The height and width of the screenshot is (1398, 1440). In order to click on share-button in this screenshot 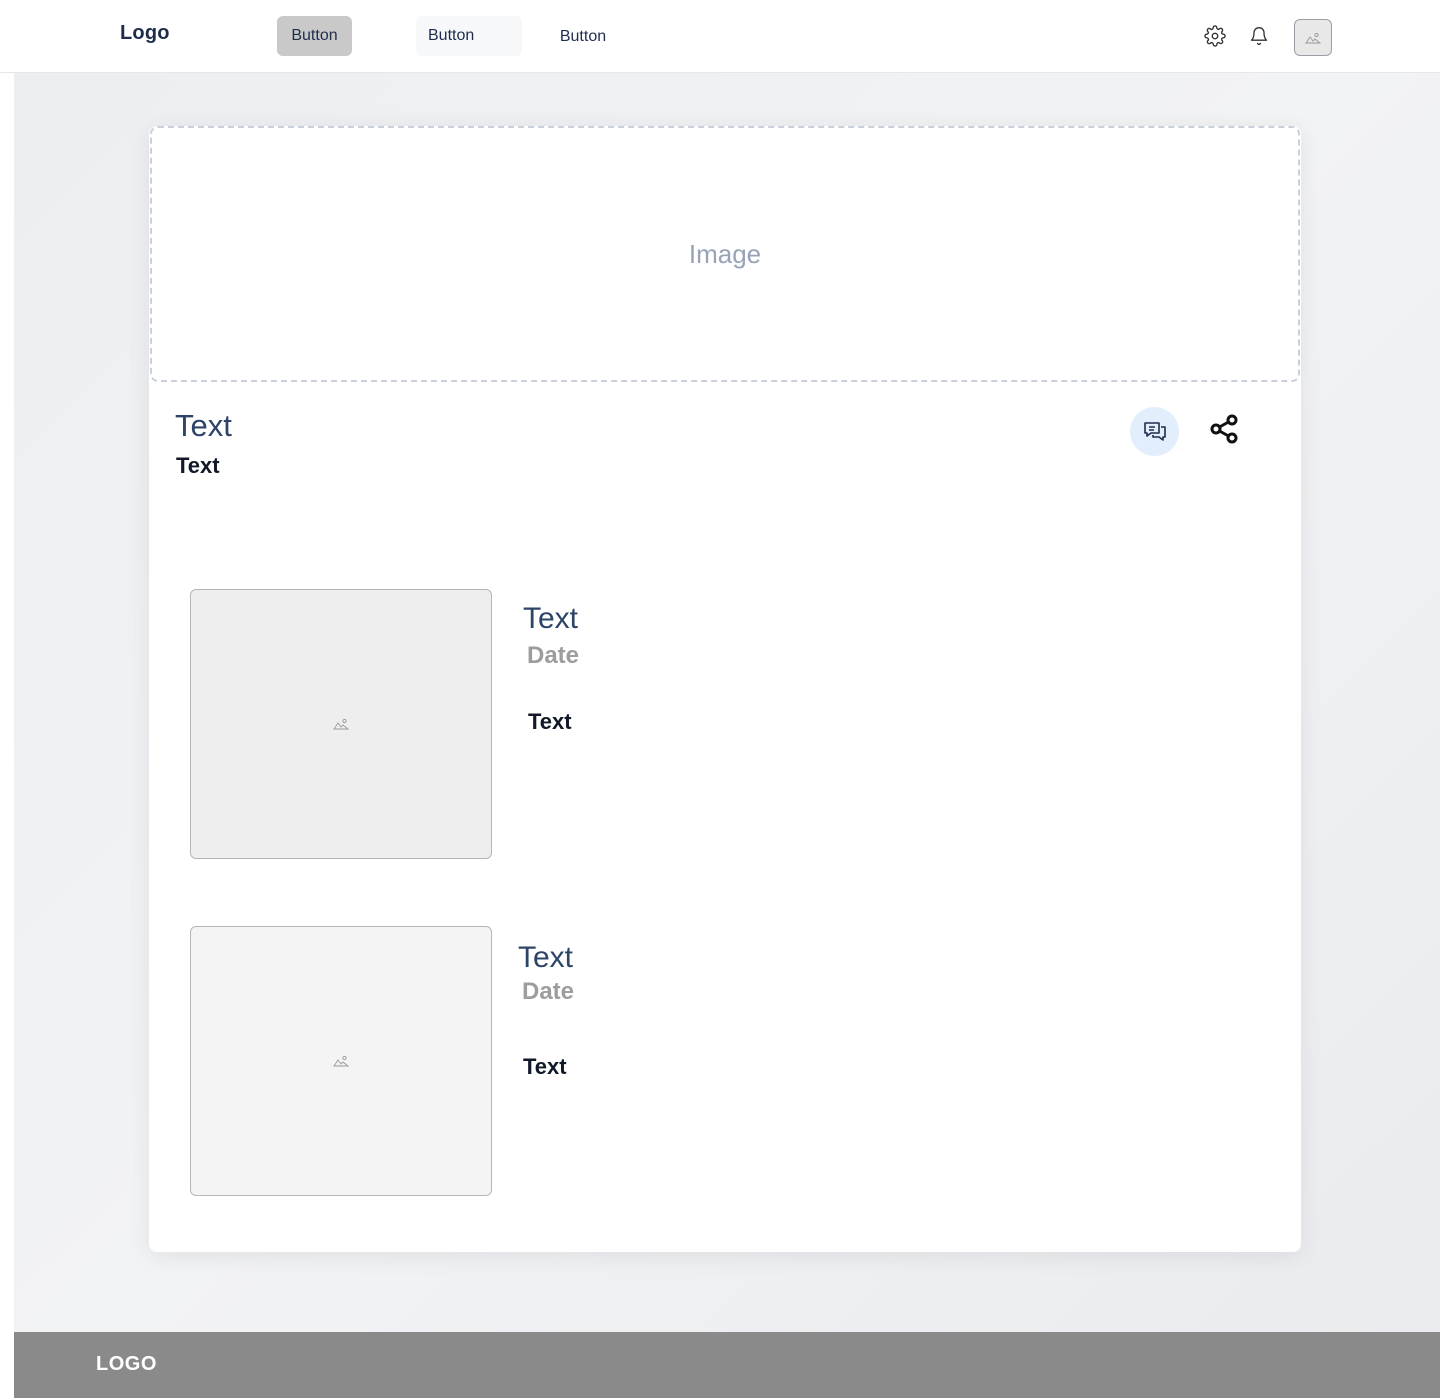, I will do `click(1224, 429)`.